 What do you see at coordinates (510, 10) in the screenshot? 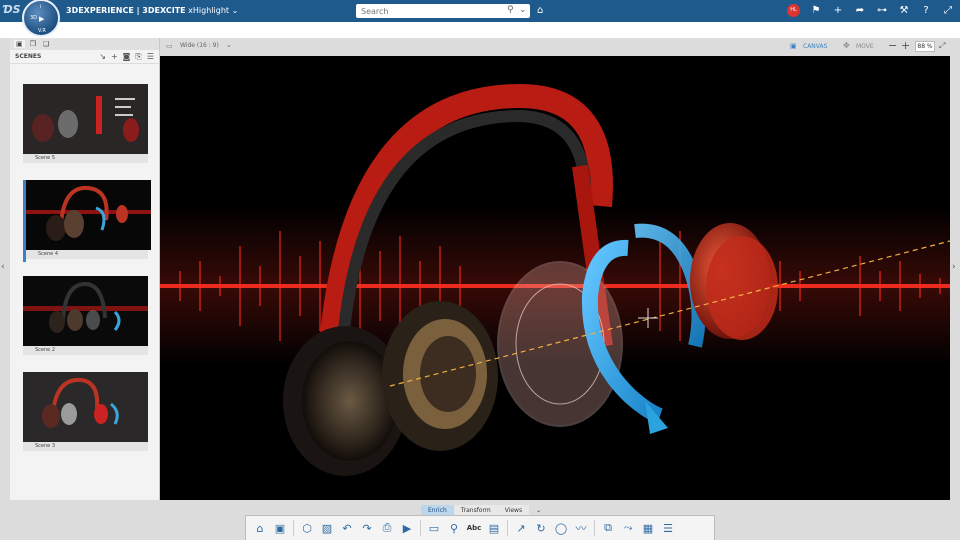
I see `search-icon: ⚲` at bounding box center [510, 10].